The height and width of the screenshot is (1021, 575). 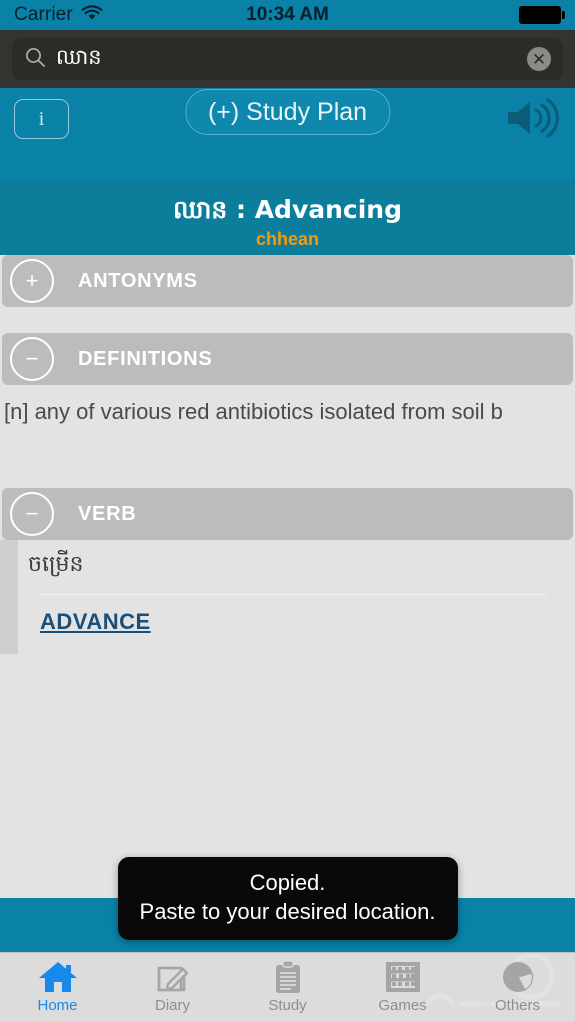 What do you see at coordinates (287, 911) in the screenshot?
I see `toast-line-2: Paste to your desired location.` at bounding box center [287, 911].